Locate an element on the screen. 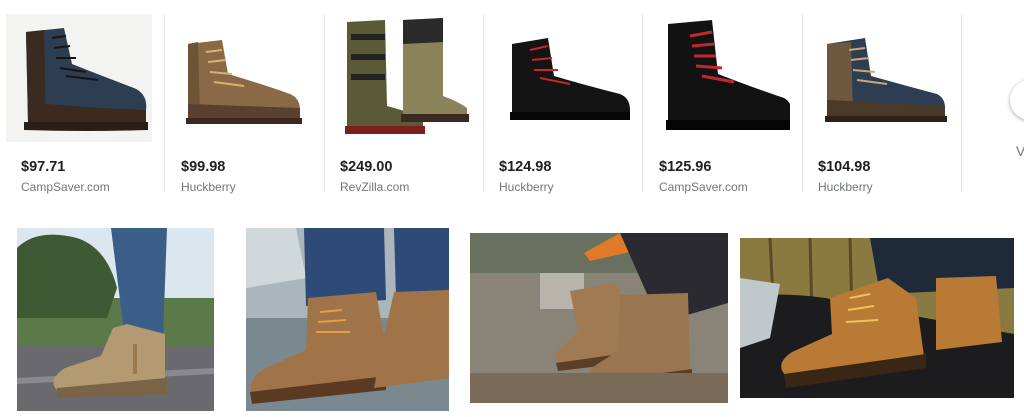  product-card: $97.71 CampSaver.com is located at coordinates (76, 104).